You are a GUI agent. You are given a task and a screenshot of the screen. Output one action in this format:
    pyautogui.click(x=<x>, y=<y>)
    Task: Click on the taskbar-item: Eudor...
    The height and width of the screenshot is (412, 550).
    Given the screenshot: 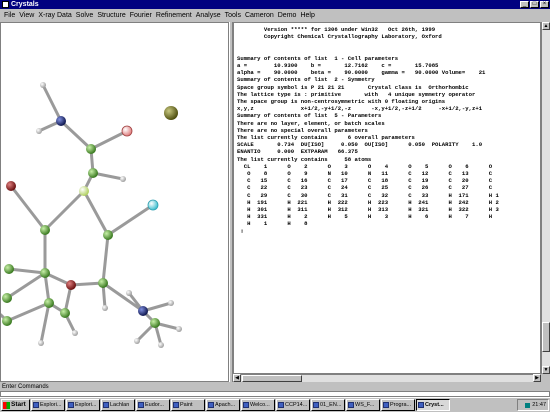 What is the action you would take?
    pyautogui.click(x=153, y=405)
    